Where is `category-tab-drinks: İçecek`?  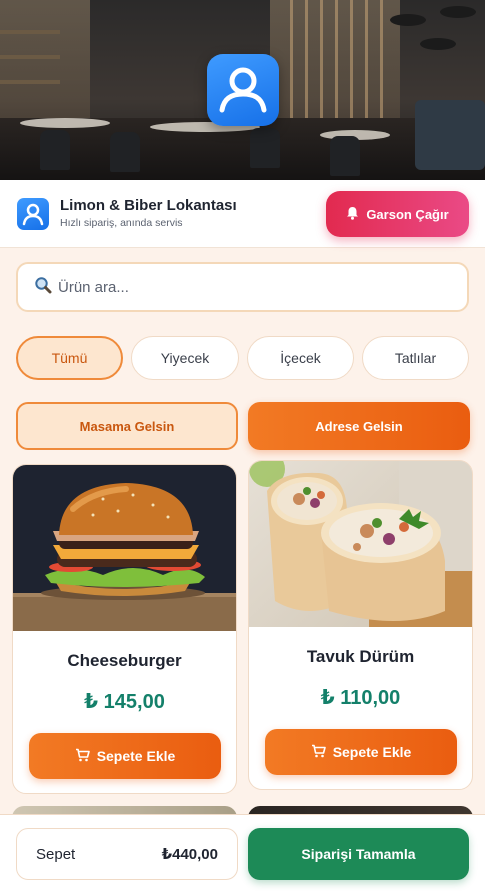
category-tab-drinks: İçecek is located at coordinates (300, 358).